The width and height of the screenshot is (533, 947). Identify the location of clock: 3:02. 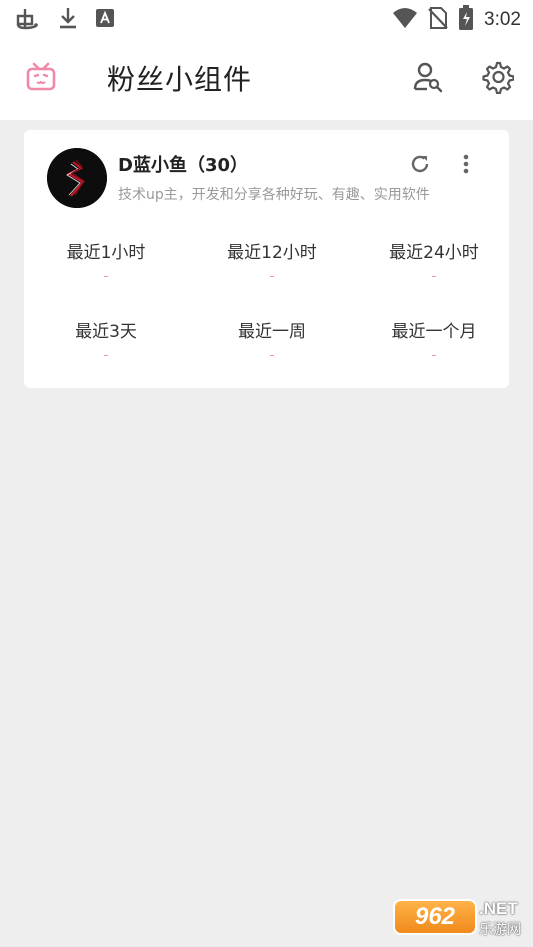
(502, 19).